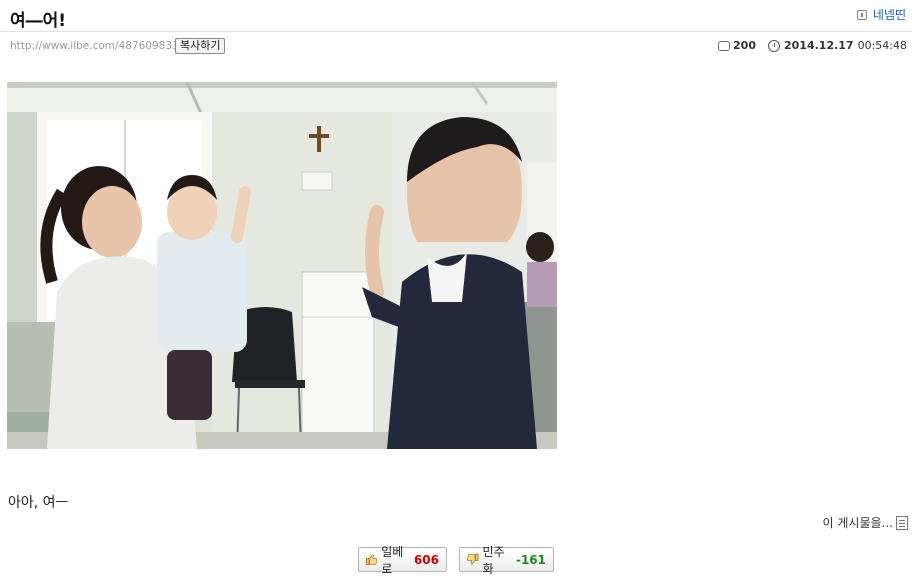 The image size is (912, 578). I want to click on post-title: 여―어!, so click(38, 21).